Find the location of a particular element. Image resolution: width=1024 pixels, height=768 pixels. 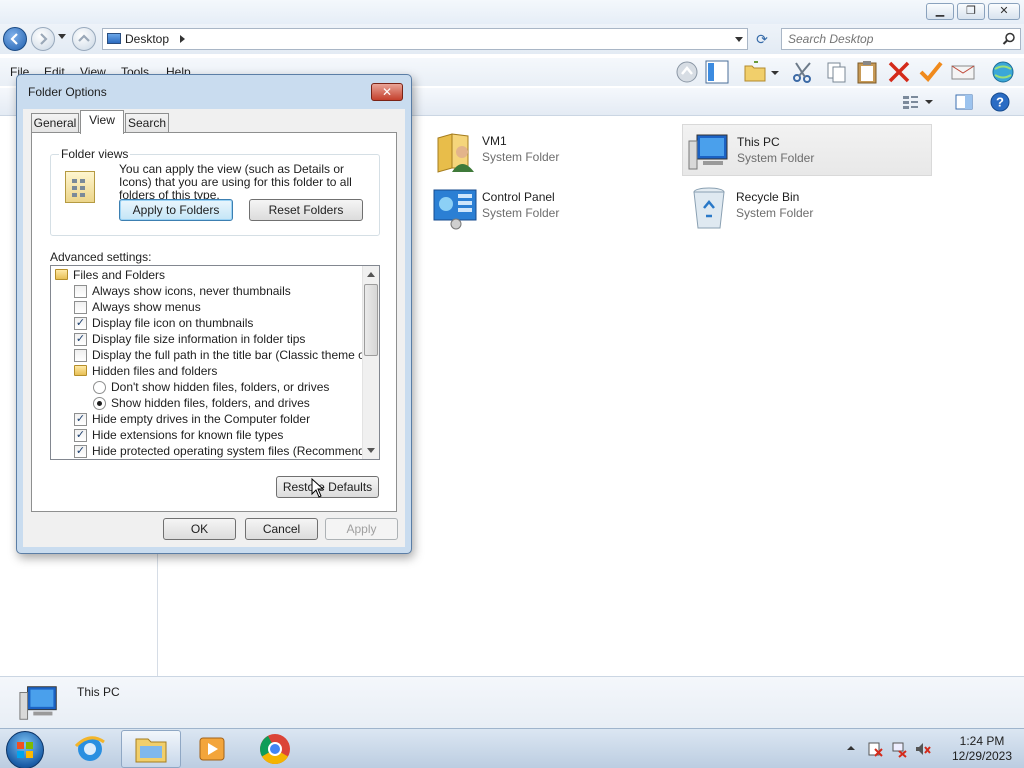

address-bar: Desktop is located at coordinates (425, 39).